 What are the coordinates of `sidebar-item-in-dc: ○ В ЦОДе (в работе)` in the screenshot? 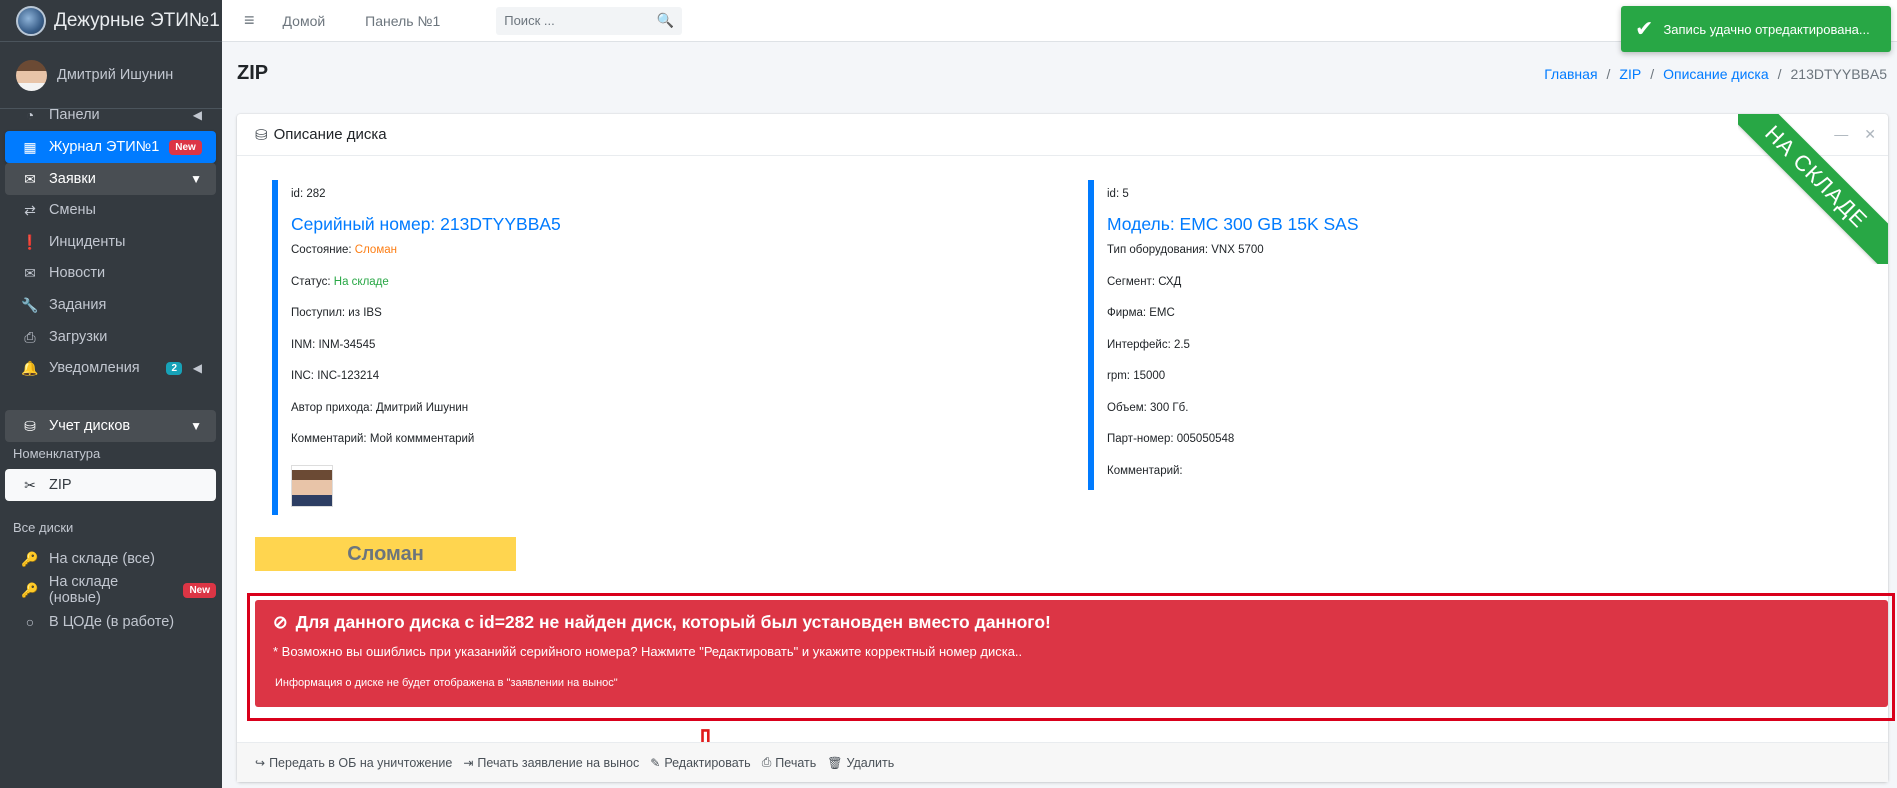 It's located at (110, 622).